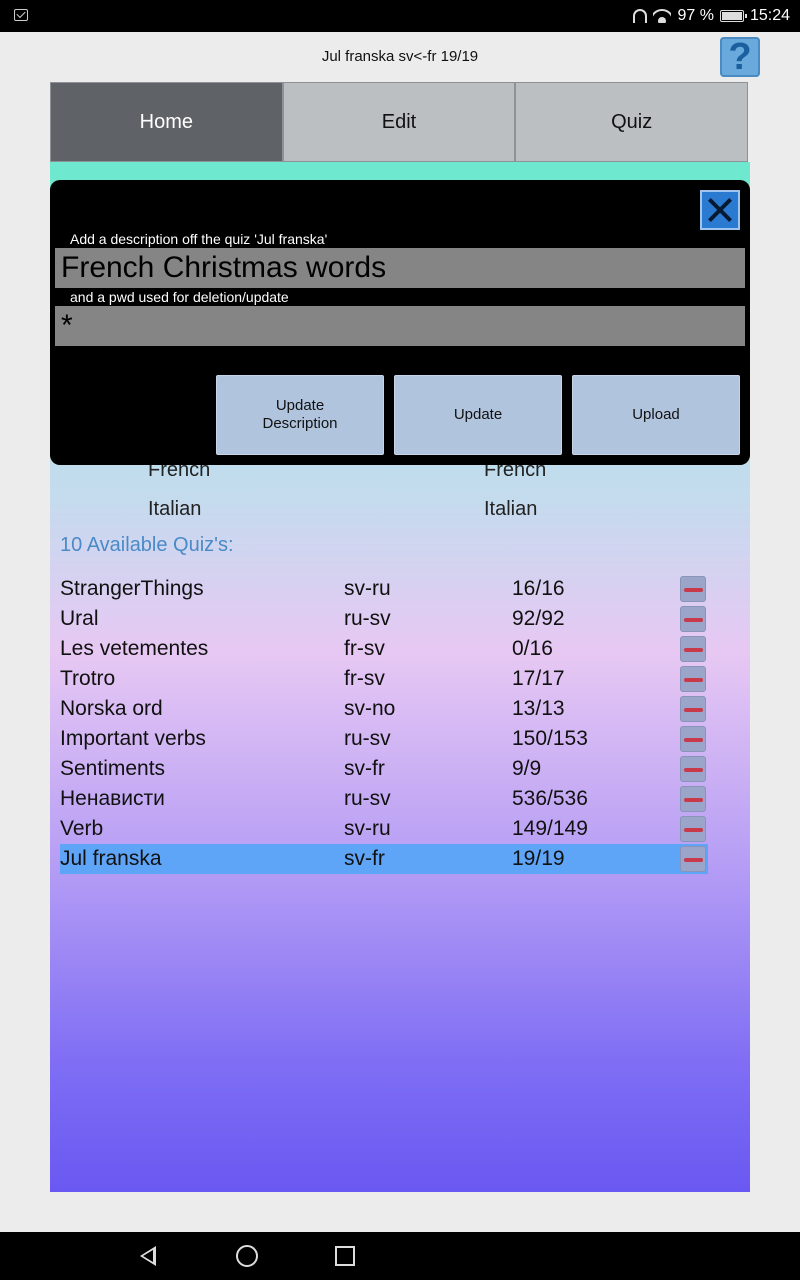  I want to click on password-label: and a pwd used for deletion/update, so click(179, 297).